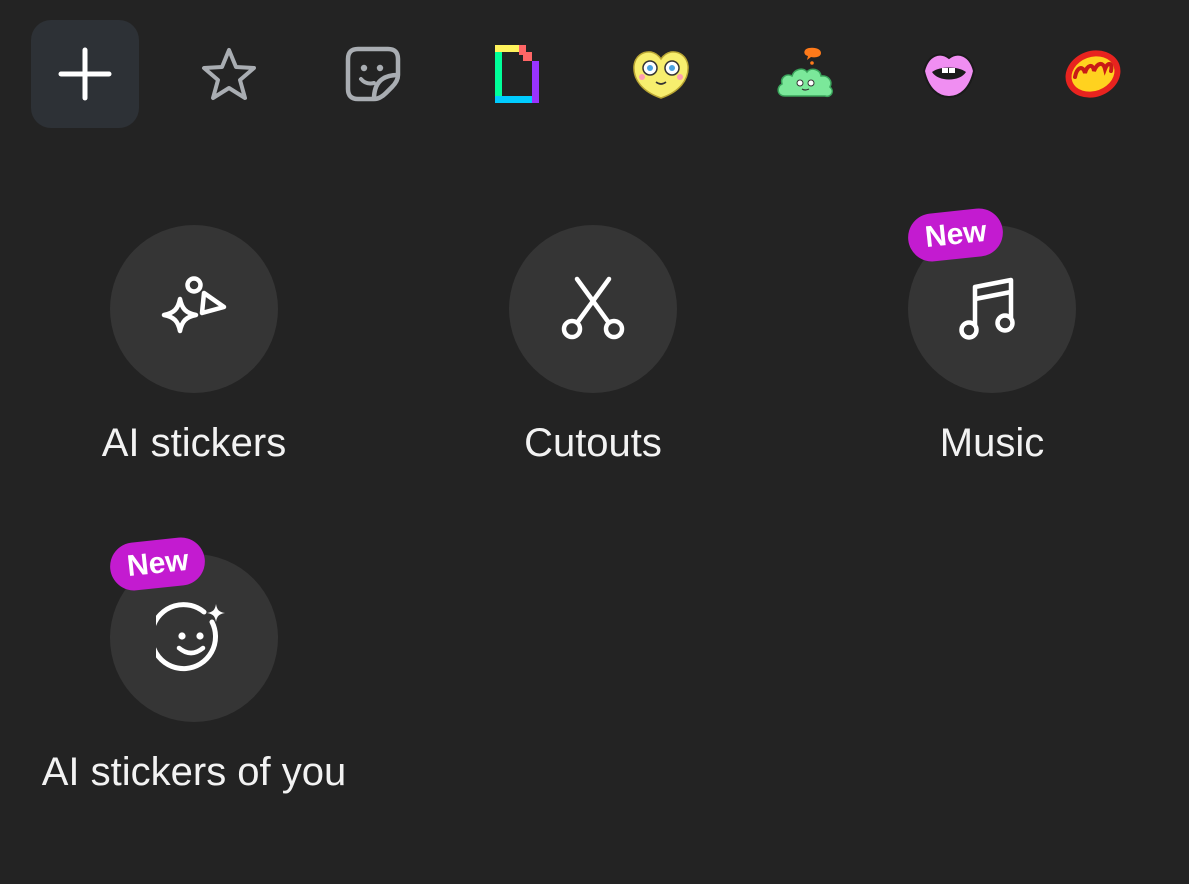 The image size is (1189, 884). I want to click on tab-stickers, so click(373, 74).